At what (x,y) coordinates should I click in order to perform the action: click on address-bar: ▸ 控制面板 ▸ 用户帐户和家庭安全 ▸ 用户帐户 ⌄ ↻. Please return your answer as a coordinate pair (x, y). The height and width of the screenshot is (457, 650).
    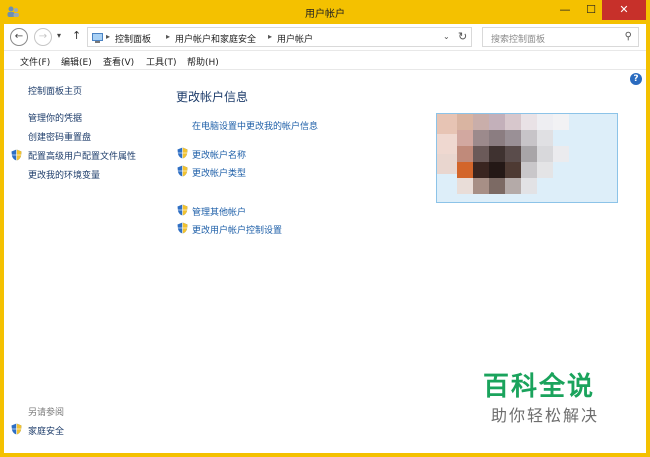
    Looking at the image, I should click on (279, 37).